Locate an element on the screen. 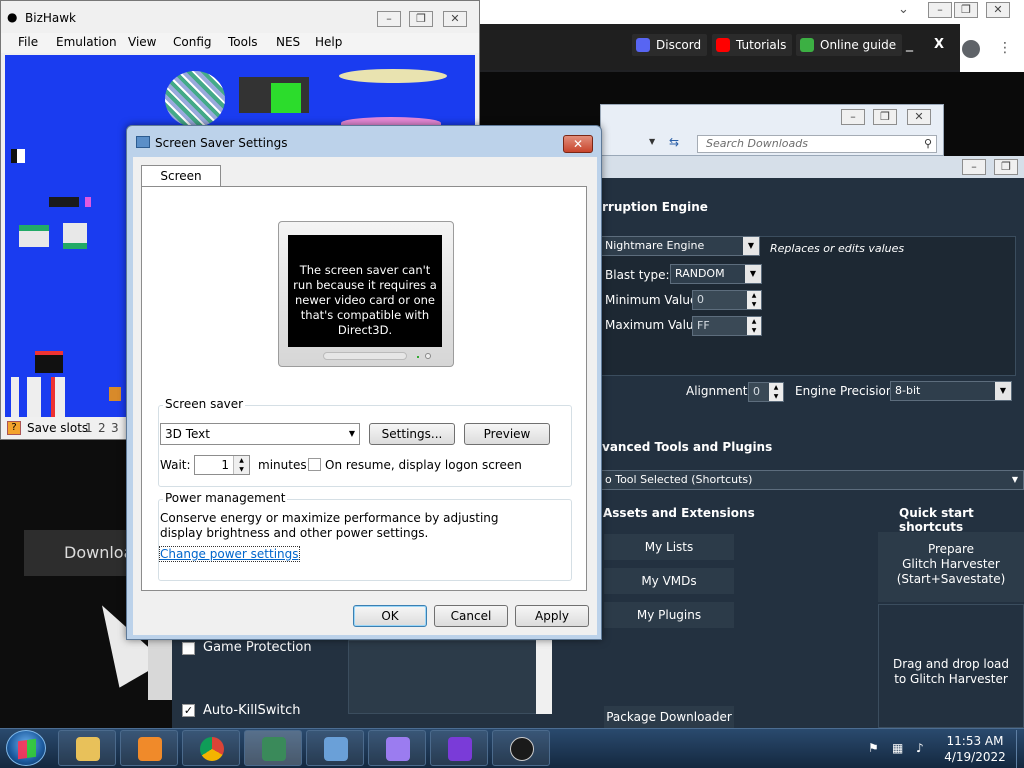 Image resolution: width=1024 pixels, height=768 pixels. close-button: ✕ is located at coordinates (578, 144).